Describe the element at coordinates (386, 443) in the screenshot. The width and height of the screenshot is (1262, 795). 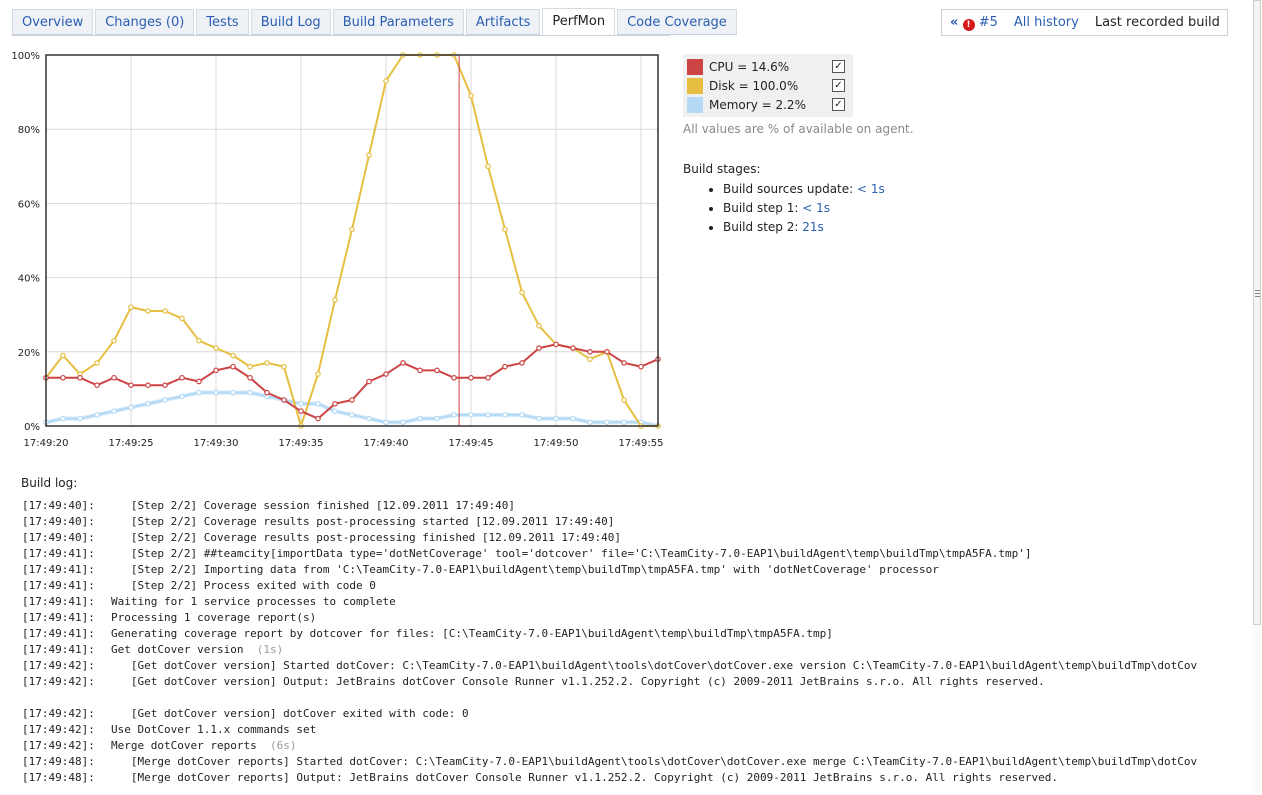
I see `x-tick-label: 17:49:40` at that location.